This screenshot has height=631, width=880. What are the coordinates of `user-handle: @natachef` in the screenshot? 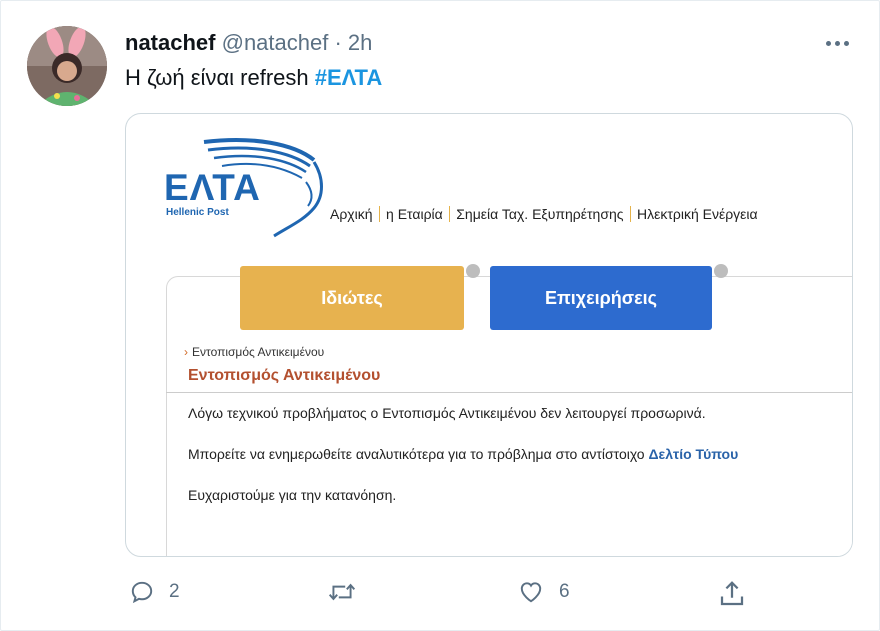 It's located at (275, 42).